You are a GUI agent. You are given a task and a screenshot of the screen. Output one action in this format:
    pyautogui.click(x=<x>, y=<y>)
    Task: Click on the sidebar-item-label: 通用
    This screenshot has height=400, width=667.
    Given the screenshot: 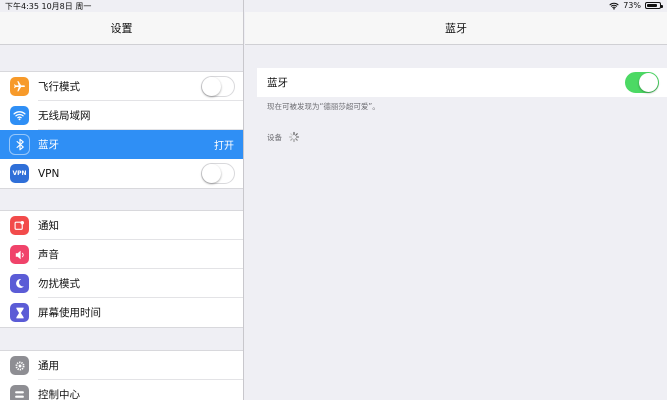 What is the action you would take?
    pyautogui.click(x=48, y=366)
    